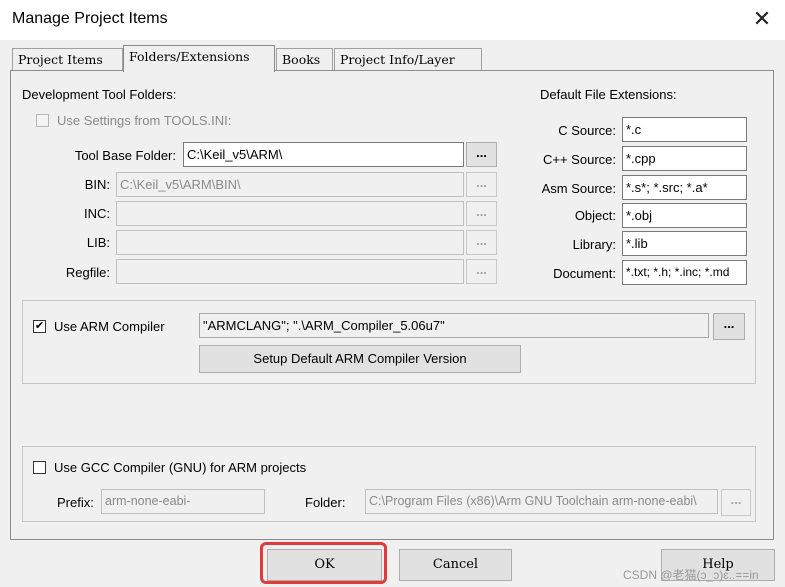  What do you see at coordinates (684, 187) in the screenshot?
I see `ext-asm-input: *.s*; *.src; *.a*` at bounding box center [684, 187].